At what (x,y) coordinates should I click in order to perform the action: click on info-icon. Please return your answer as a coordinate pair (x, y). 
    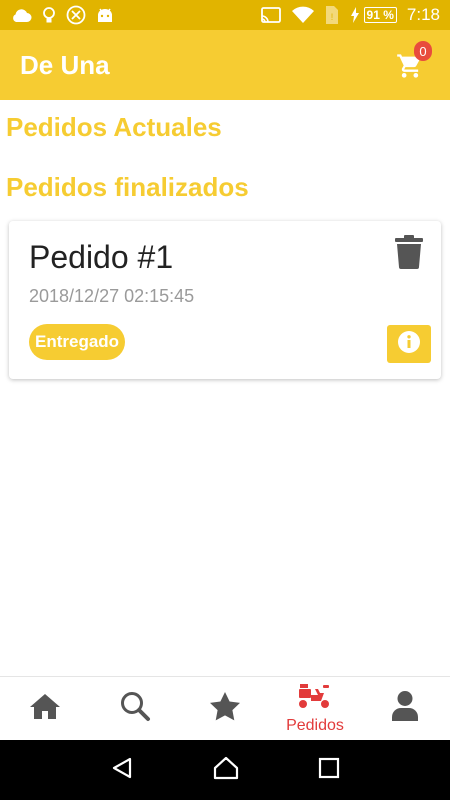
    Looking at the image, I should click on (409, 344).